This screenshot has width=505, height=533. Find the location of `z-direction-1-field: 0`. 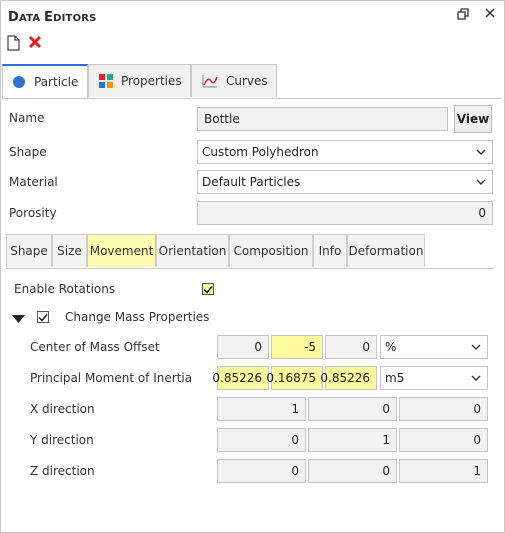

z-direction-1-field: 0 is located at coordinates (261, 471).